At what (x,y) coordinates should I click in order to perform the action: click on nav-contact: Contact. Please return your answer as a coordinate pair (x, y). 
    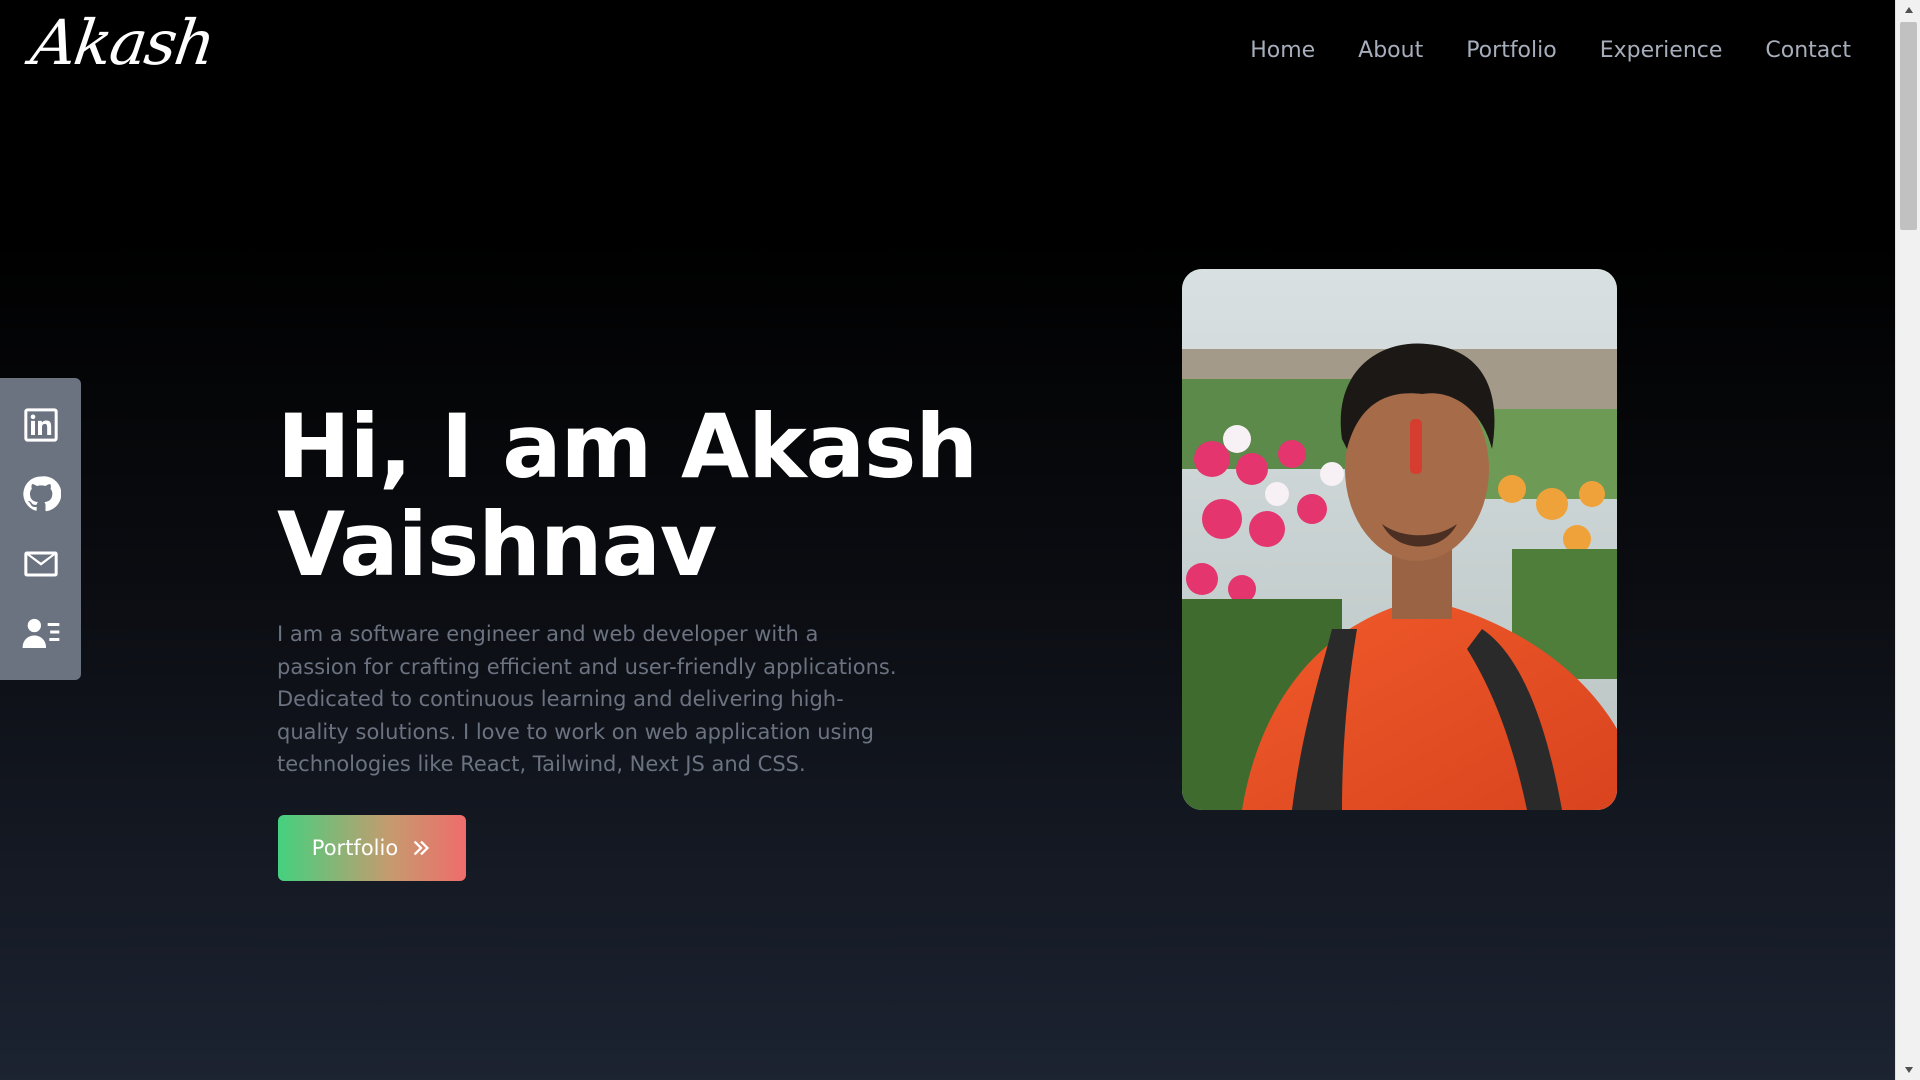
    Looking at the image, I should click on (1808, 50).